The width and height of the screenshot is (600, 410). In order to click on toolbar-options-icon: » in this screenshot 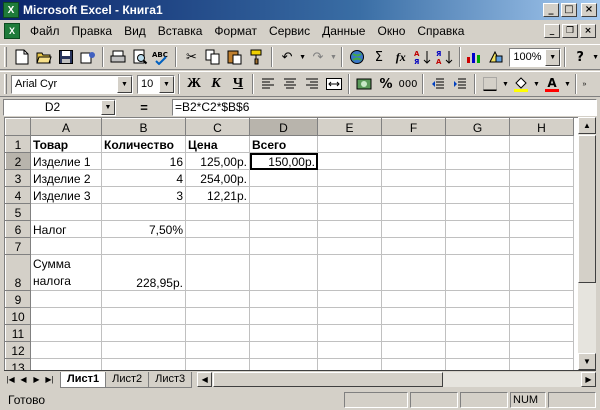, I will do `click(584, 84)`.